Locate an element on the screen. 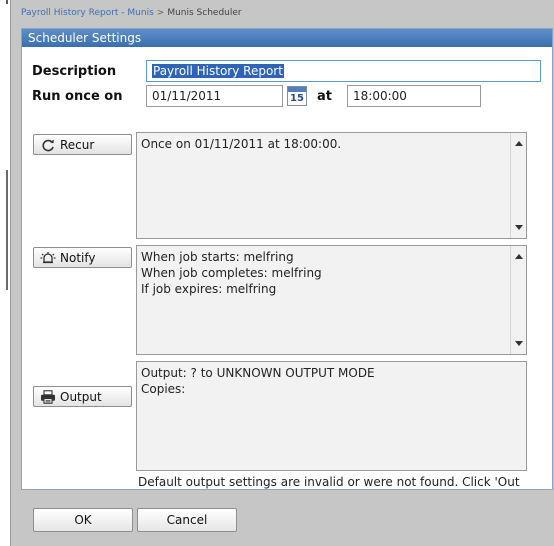 This screenshot has width=554, height=546. splitter-bar is located at coordinates (7, 230).